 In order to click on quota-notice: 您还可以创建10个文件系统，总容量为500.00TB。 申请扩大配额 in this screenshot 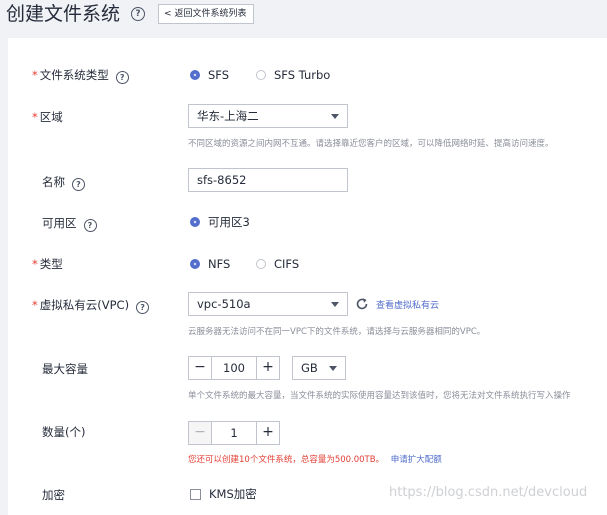, I will do `click(315, 460)`.